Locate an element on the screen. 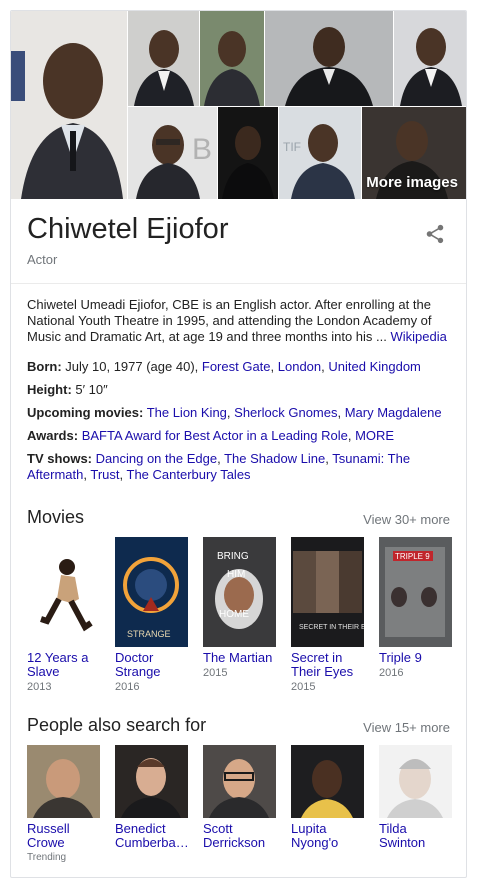  movie-poster-doctor-strange: STRANGE is located at coordinates (151, 592).